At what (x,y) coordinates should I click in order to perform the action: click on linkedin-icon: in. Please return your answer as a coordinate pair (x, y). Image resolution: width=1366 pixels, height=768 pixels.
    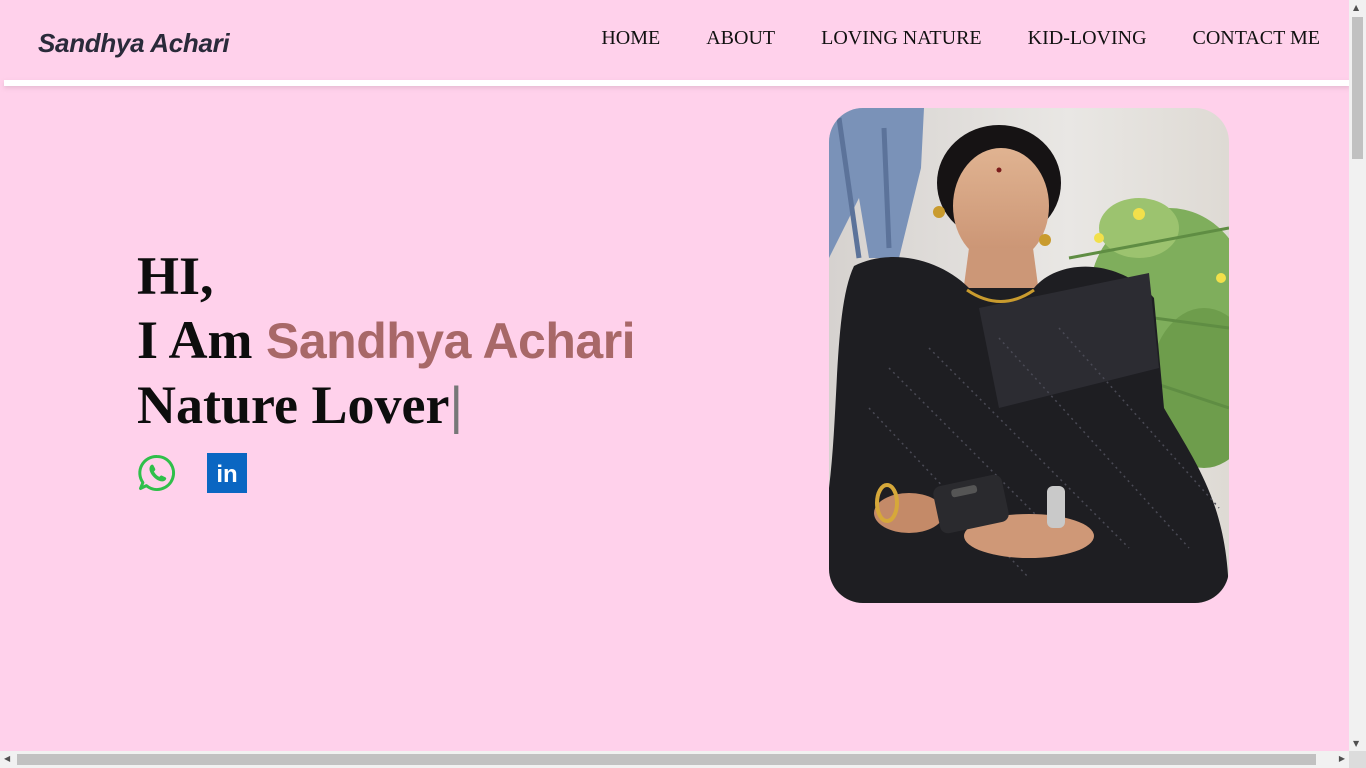
    Looking at the image, I should click on (227, 473).